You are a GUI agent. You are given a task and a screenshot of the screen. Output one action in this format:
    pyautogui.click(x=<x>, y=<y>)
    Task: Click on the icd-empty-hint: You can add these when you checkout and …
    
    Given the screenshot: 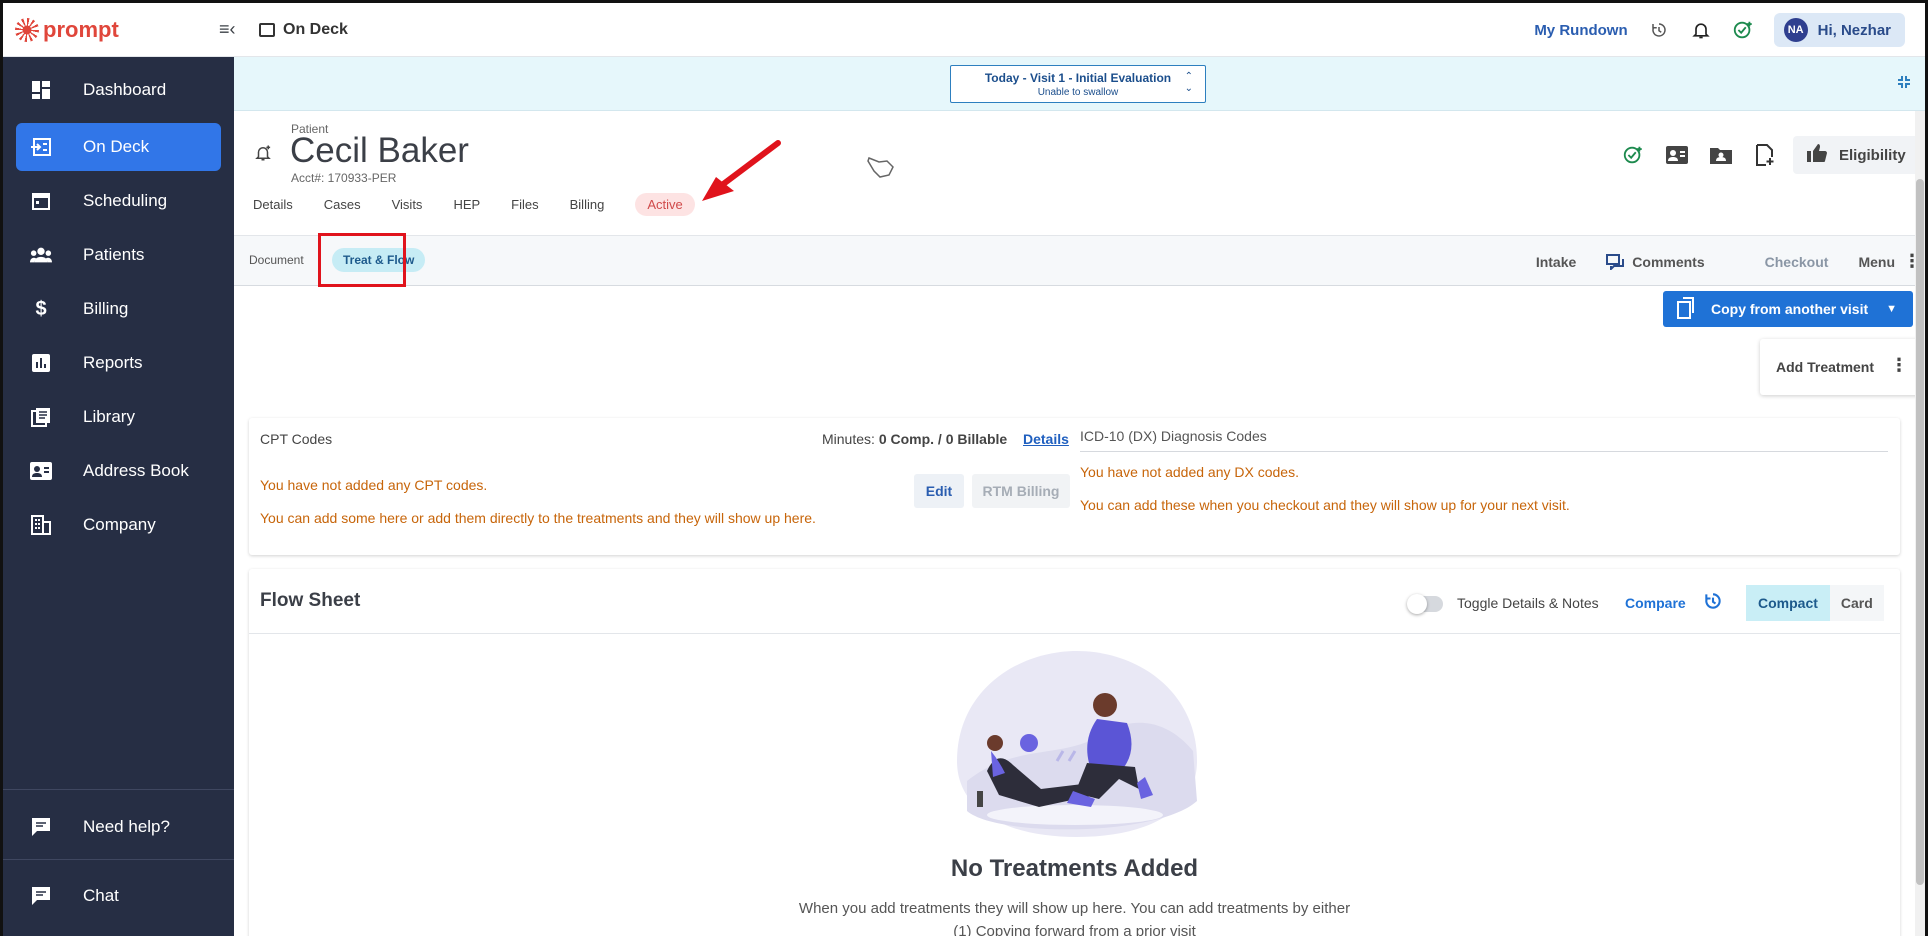 What is the action you would take?
    pyautogui.click(x=1325, y=505)
    